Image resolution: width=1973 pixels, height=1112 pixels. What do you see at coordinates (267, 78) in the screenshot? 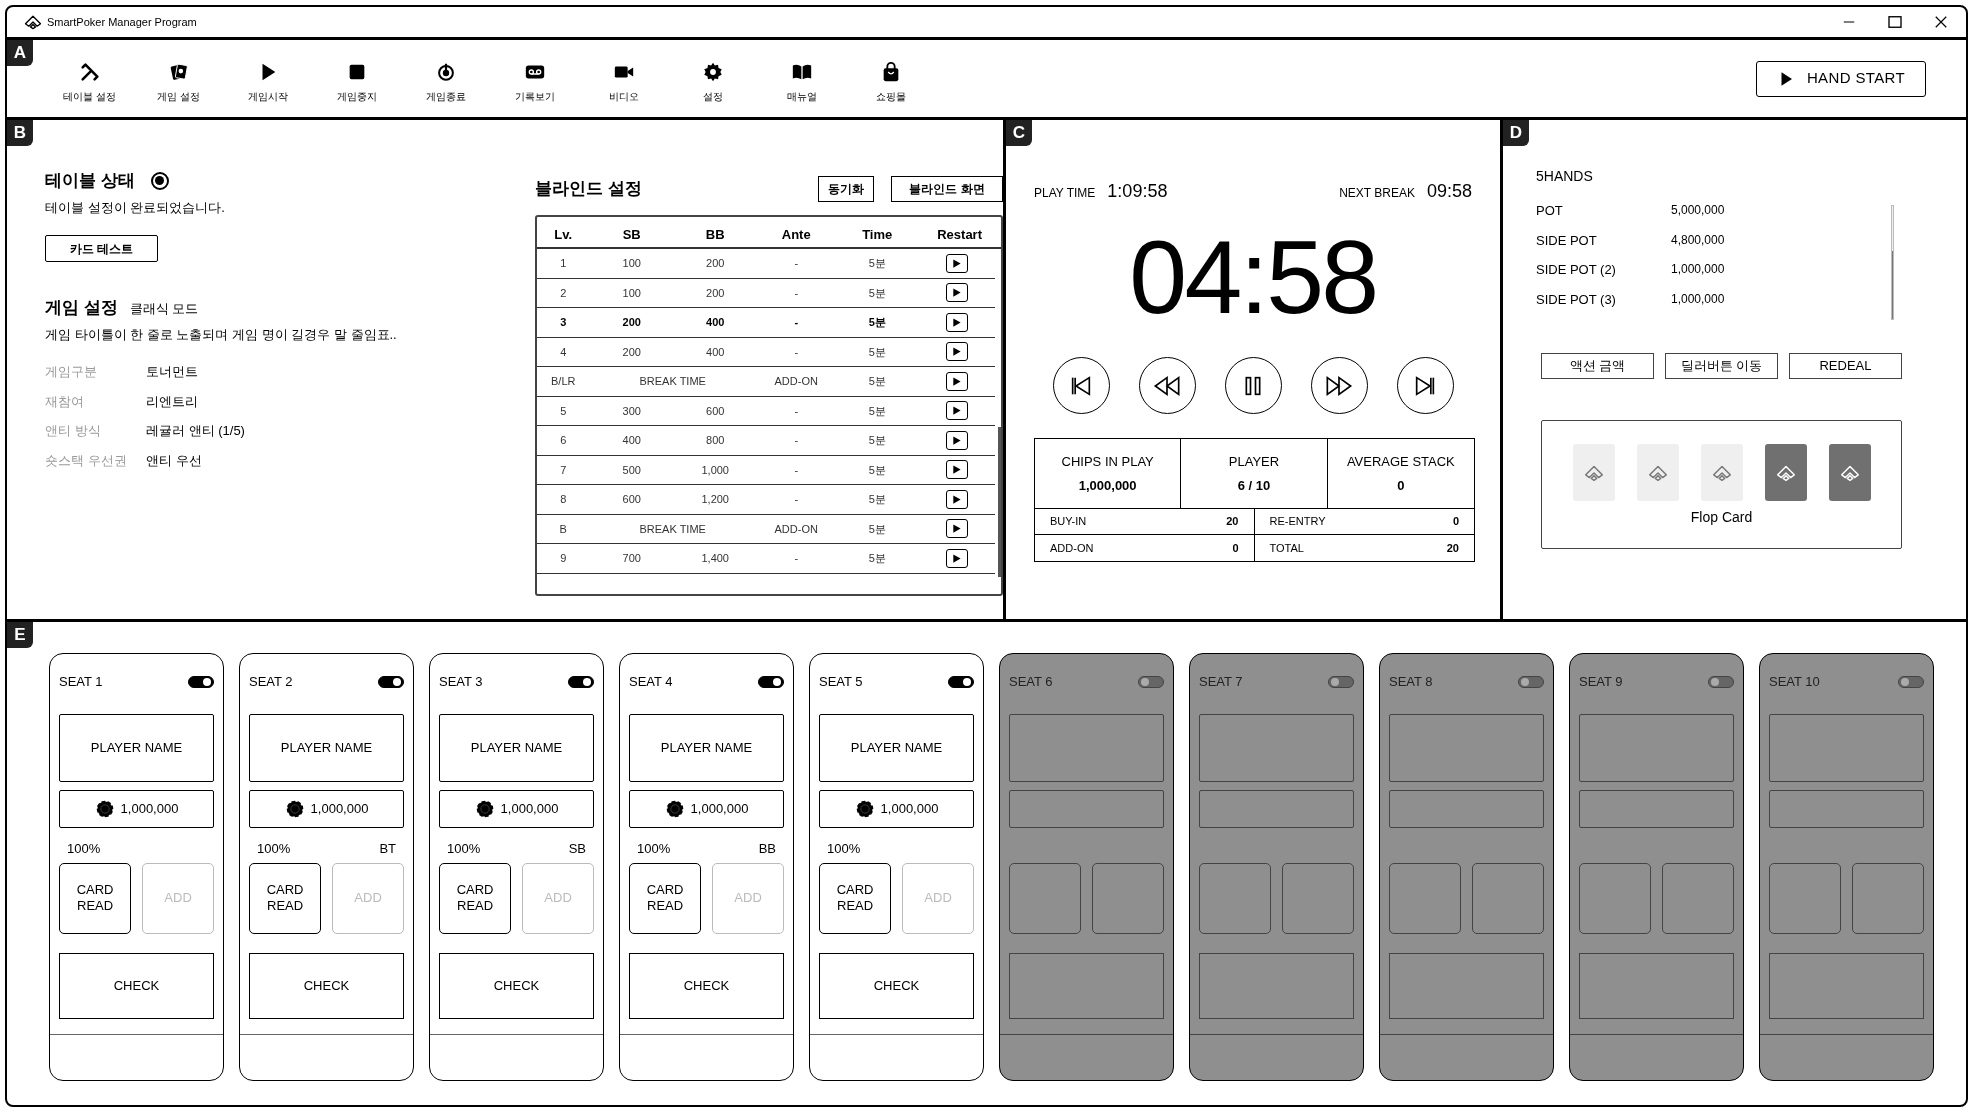
I see `toolbar-button: 게임시작` at bounding box center [267, 78].